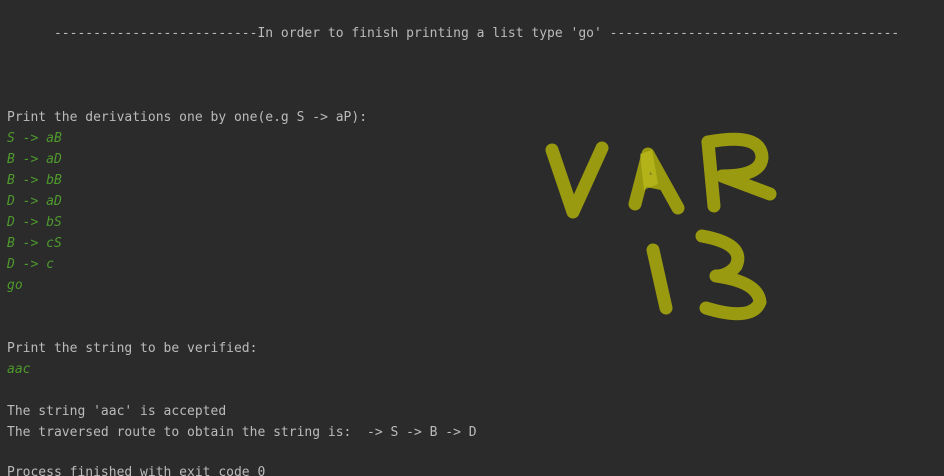  Describe the element at coordinates (34, 243) in the screenshot. I see `derivation-input-line: B -> cS` at that location.